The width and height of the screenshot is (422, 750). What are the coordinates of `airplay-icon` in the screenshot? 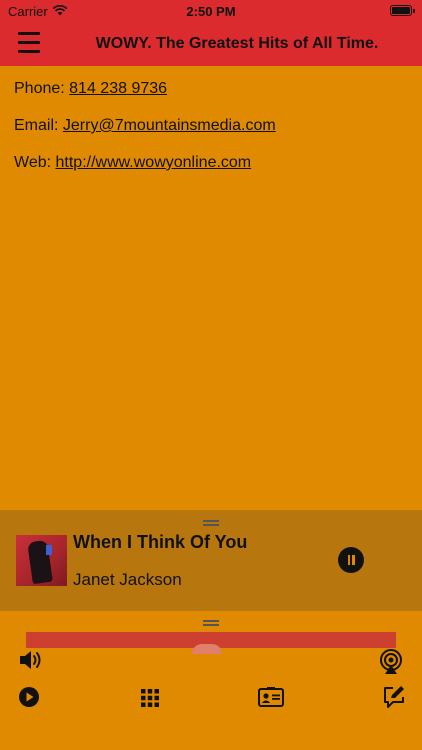 It's located at (391, 662).